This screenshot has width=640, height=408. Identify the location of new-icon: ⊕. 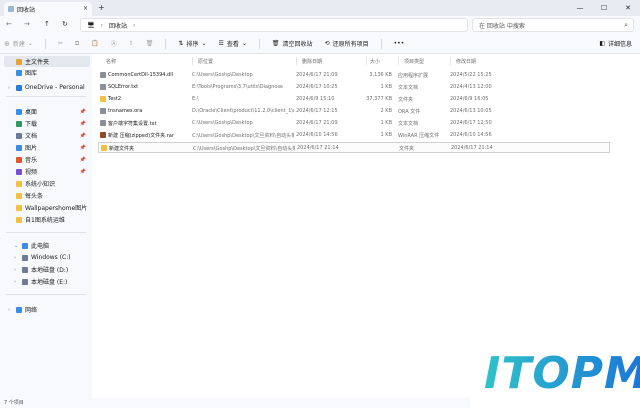
(7, 43).